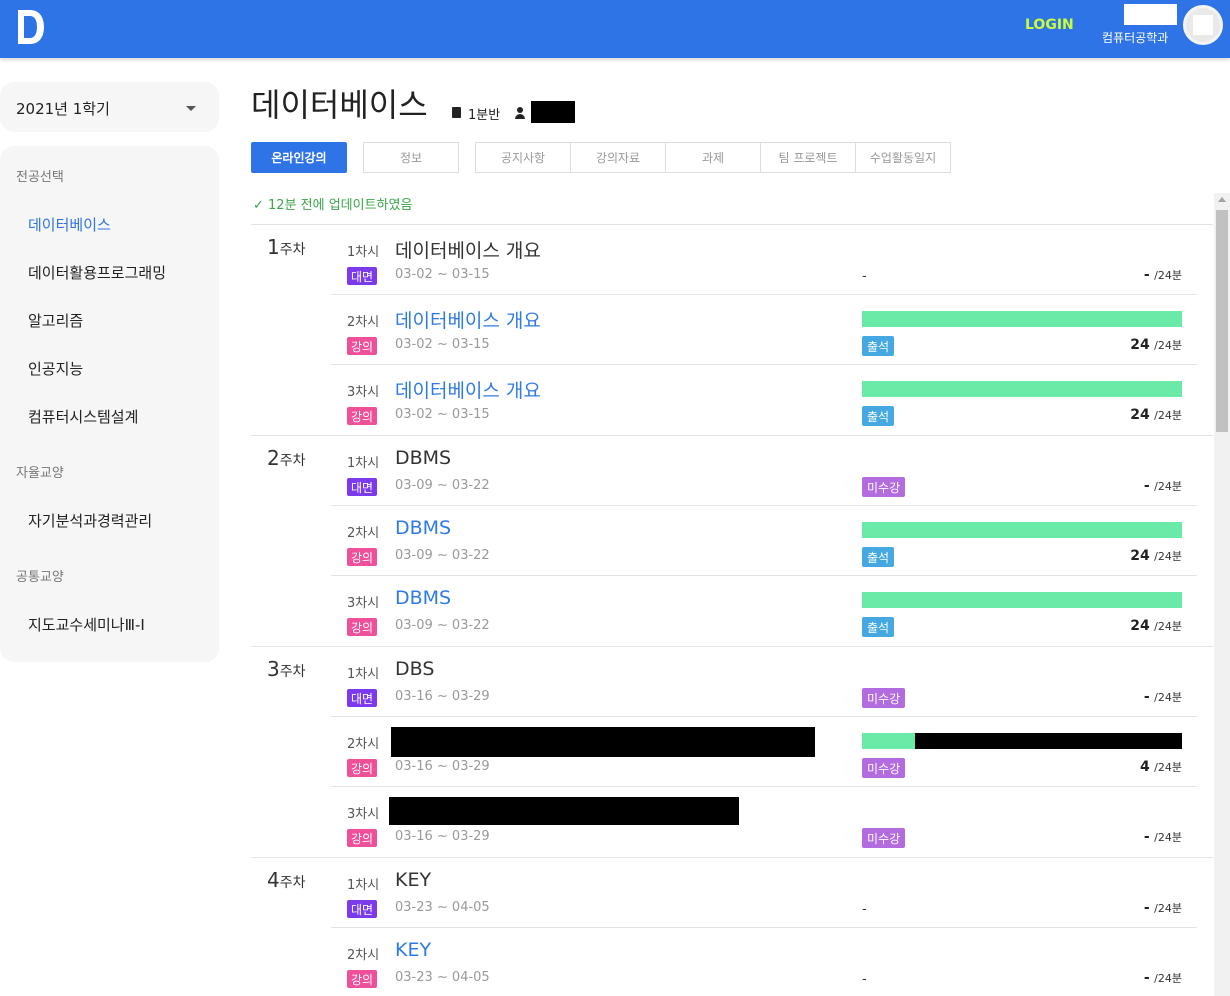 The image size is (1230, 996). I want to click on lecture-title: KEY, so click(413, 950).